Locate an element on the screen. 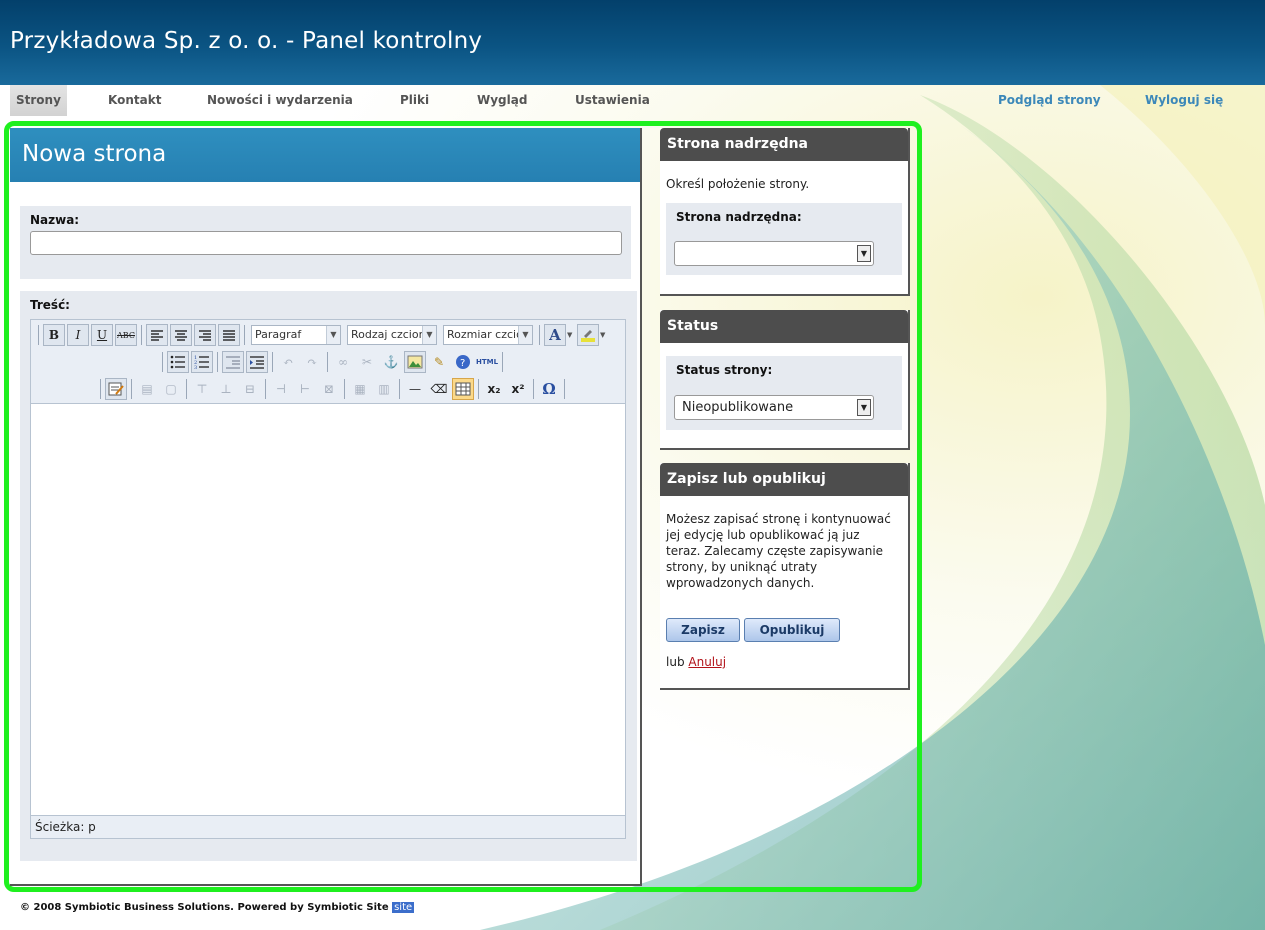 The height and width of the screenshot is (930, 1265). cell-props-icon: ▢ is located at coordinates (171, 389).